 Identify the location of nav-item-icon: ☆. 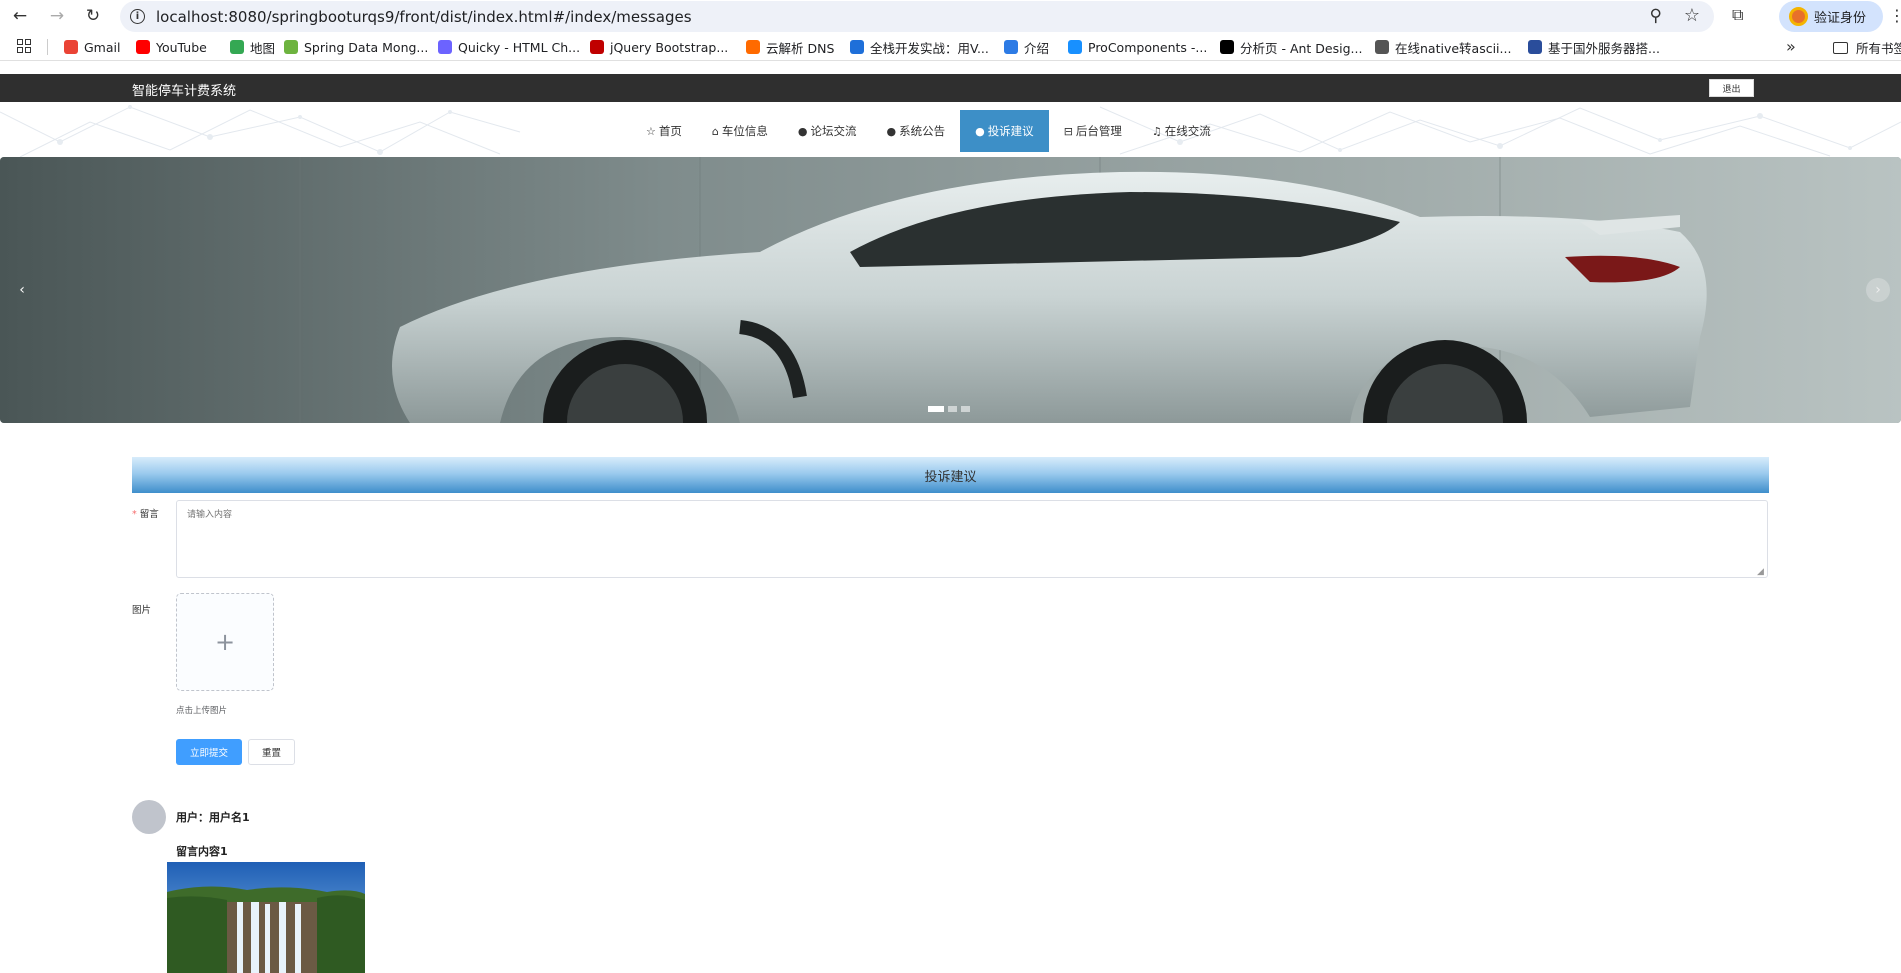
(651, 131).